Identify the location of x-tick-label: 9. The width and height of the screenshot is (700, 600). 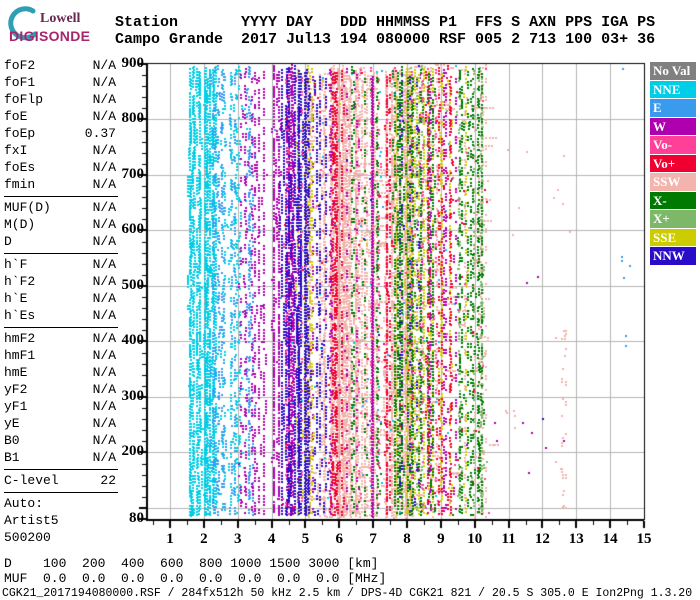
(441, 539).